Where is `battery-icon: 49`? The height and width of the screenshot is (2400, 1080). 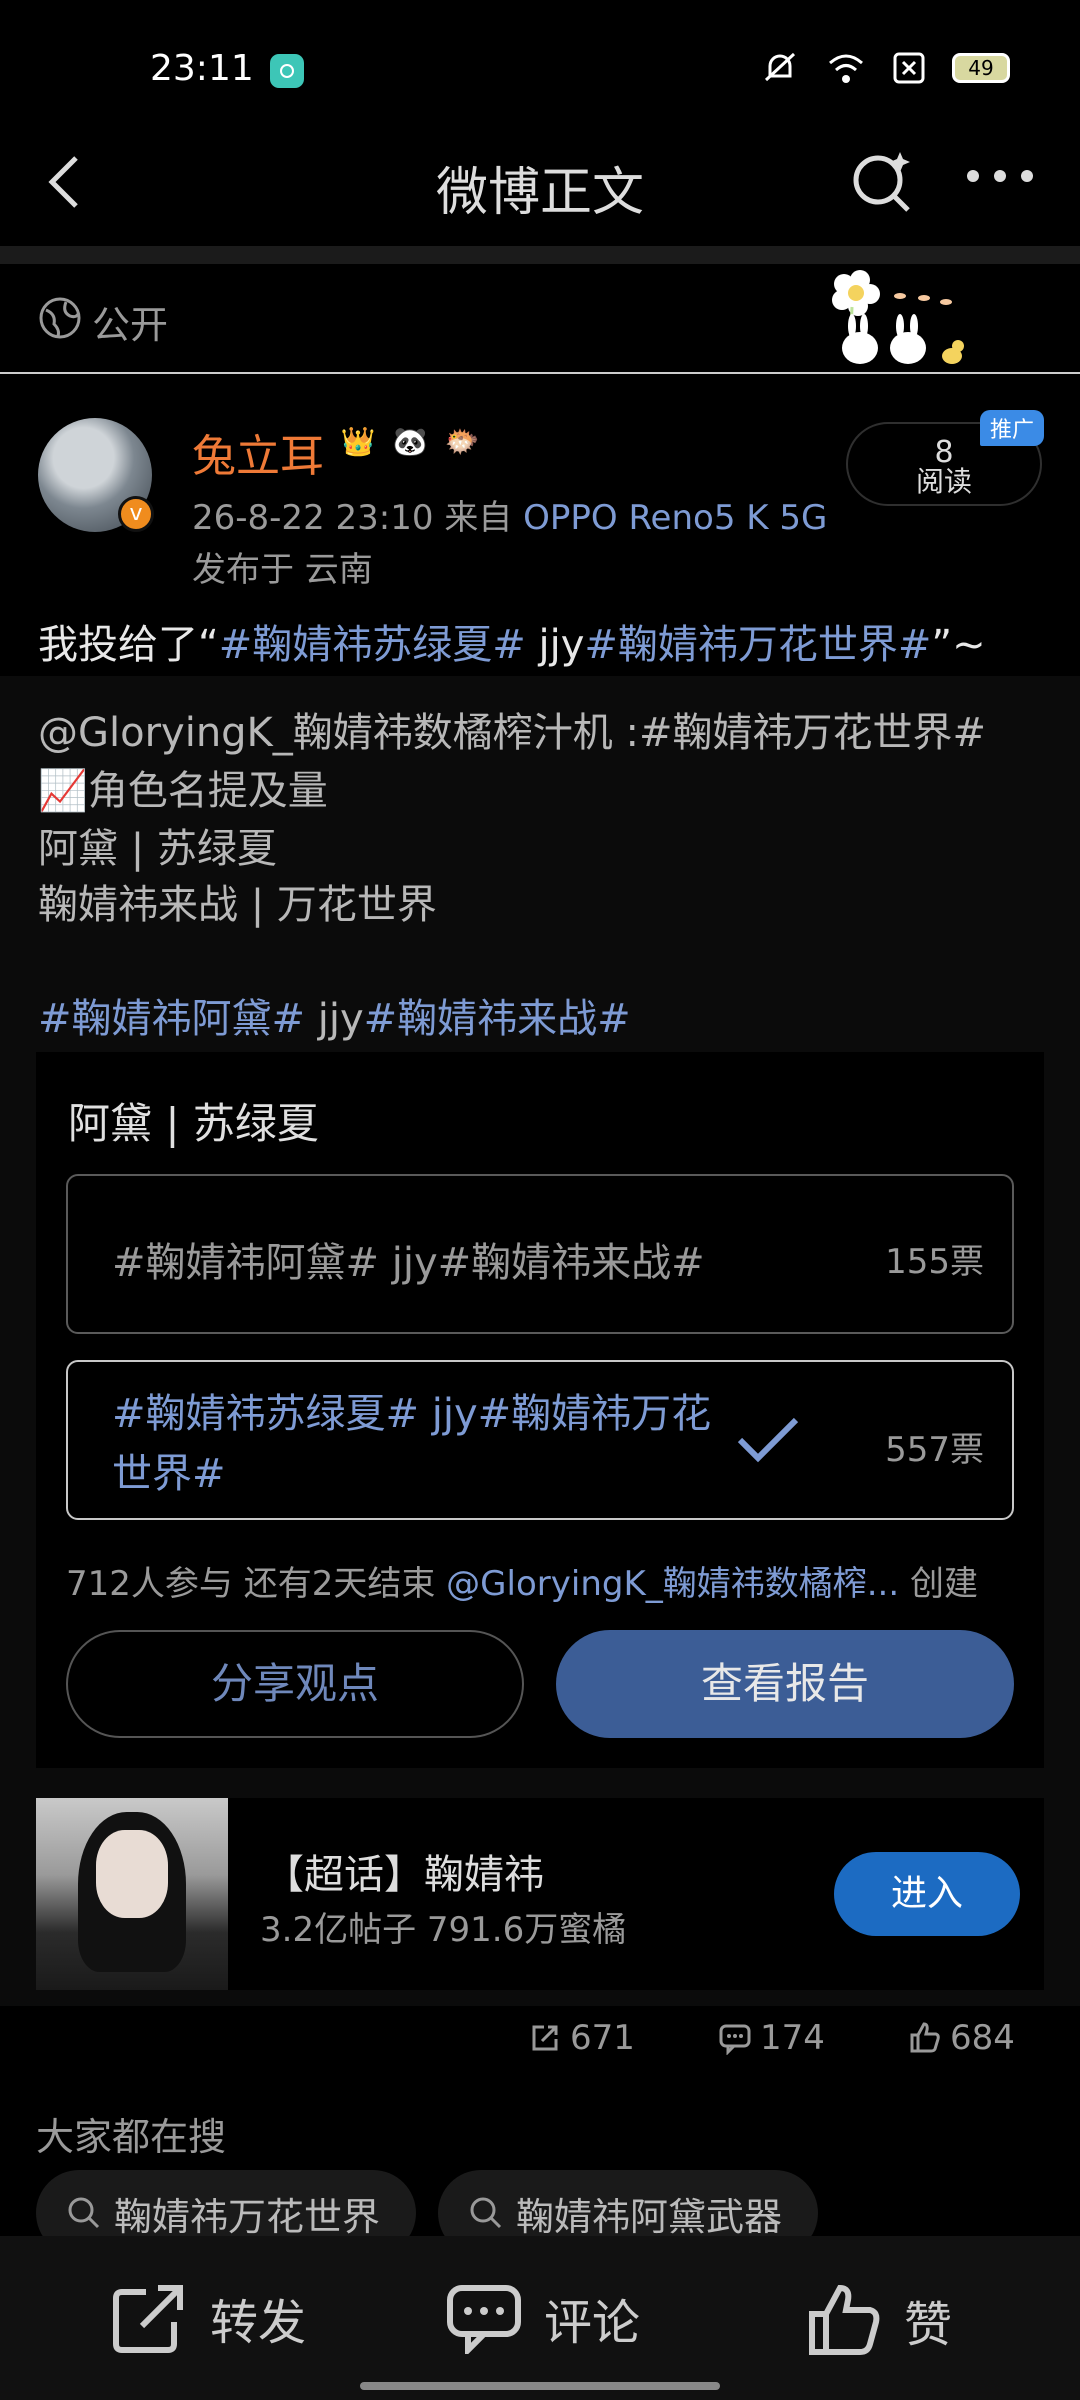 battery-icon: 49 is located at coordinates (981, 68).